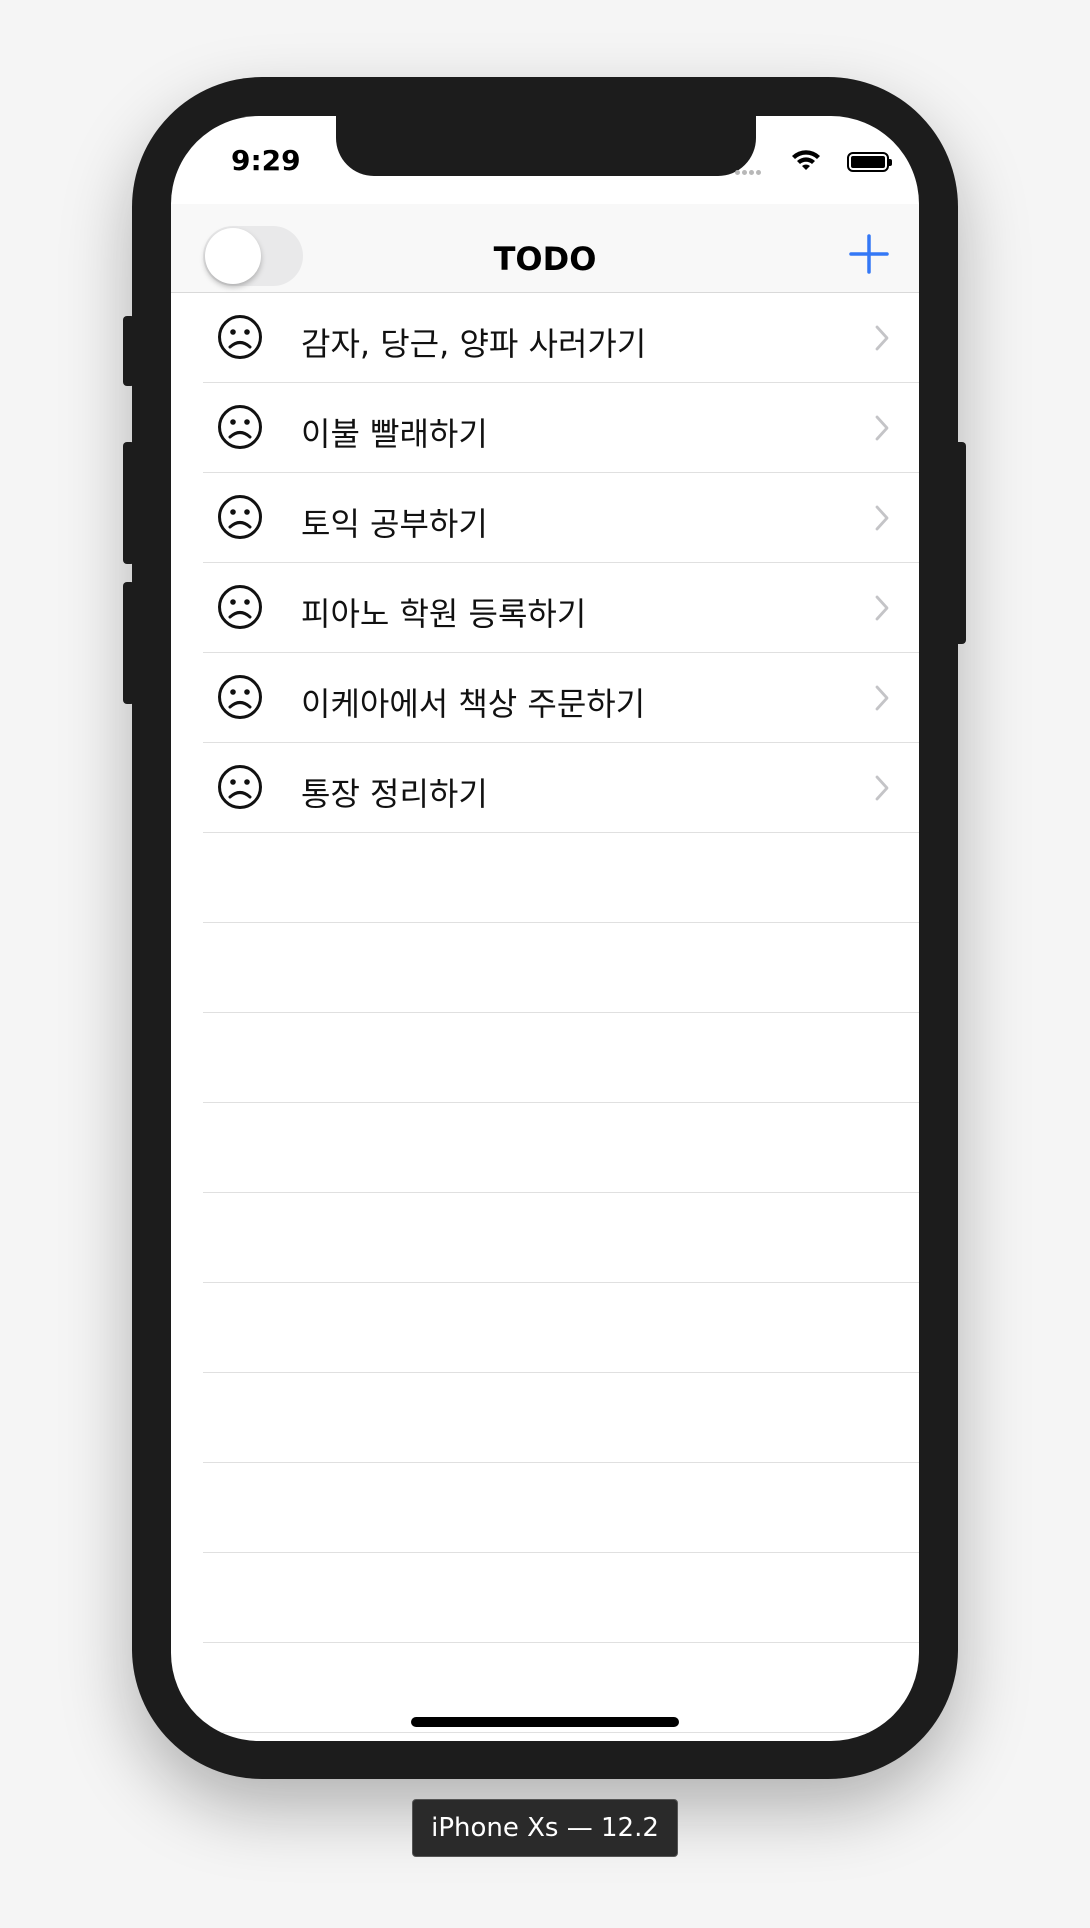 The image size is (1090, 1928). Describe the element at coordinates (561, 518) in the screenshot. I see `list-item: 토익 공부하기` at that location.